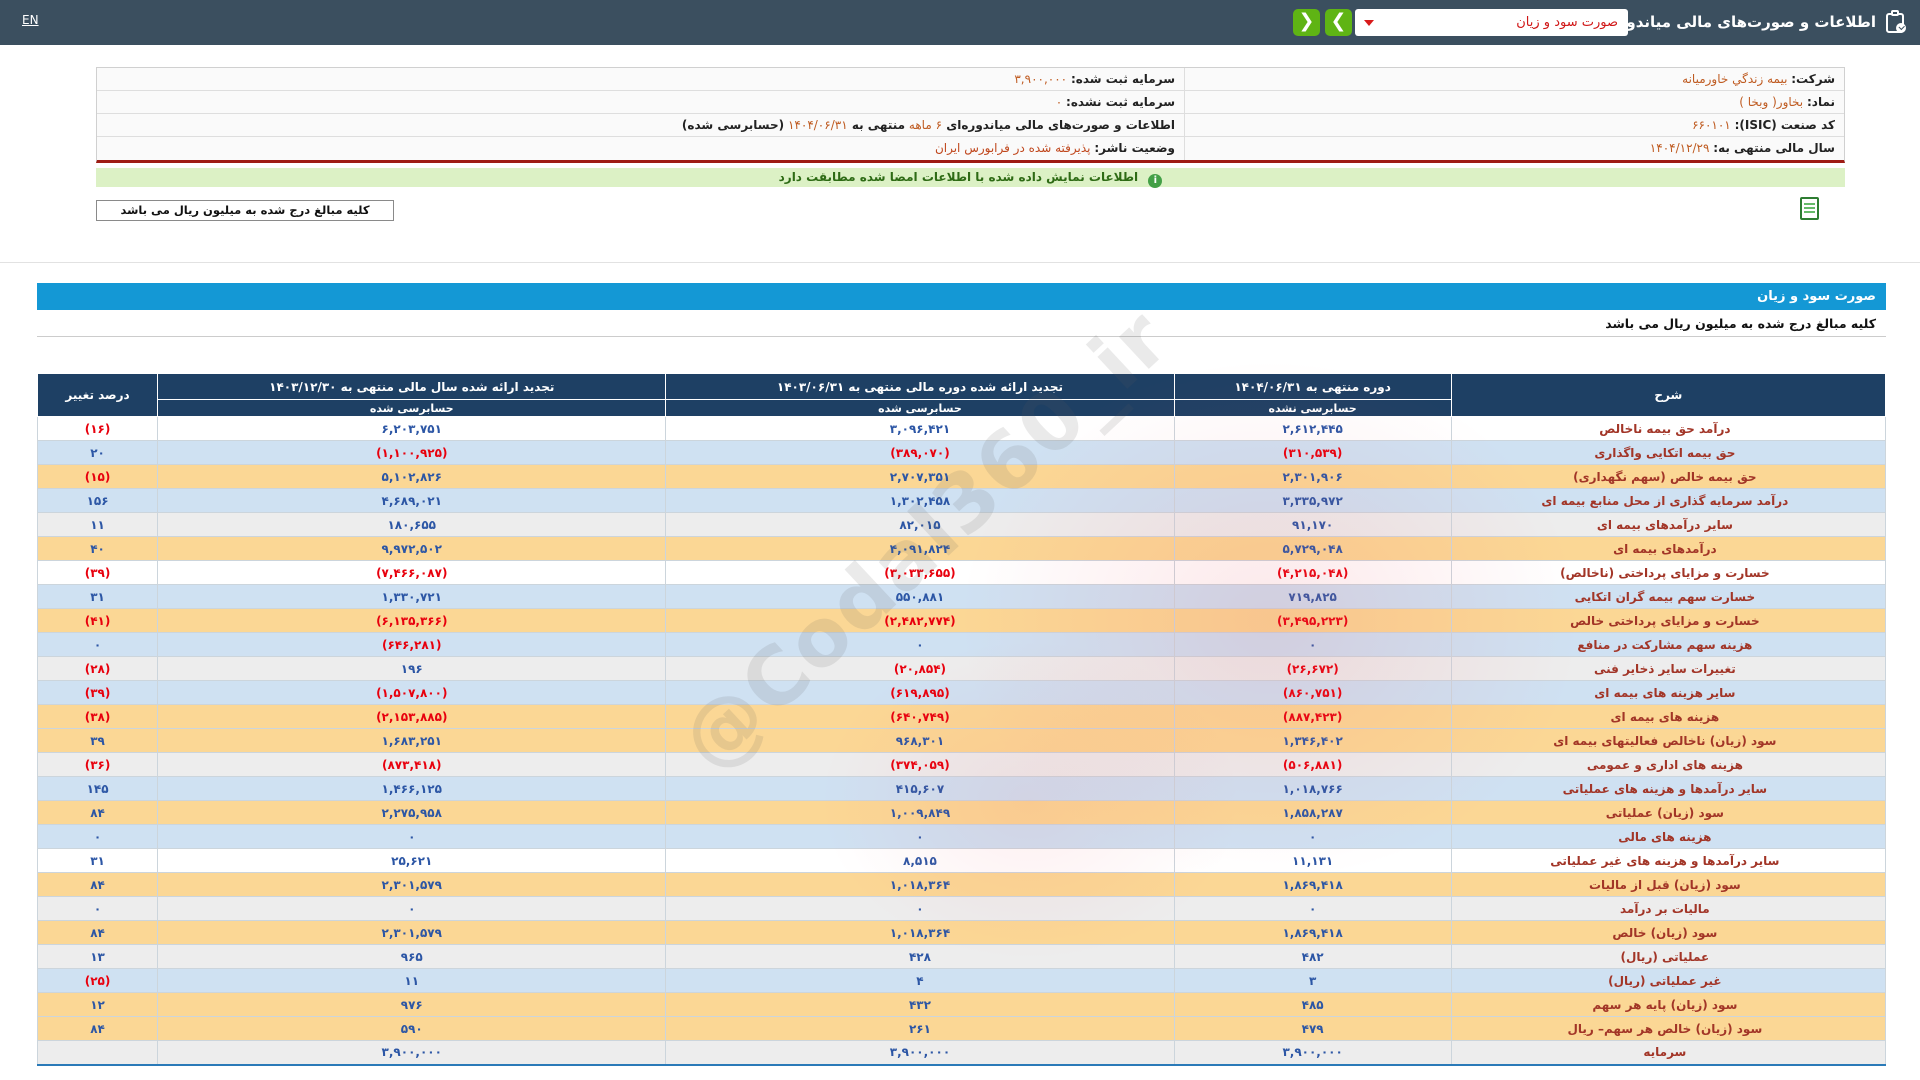 The height and width of the screenshot is (1080, 1920). Describe the element at coordinates (920, 740) in the screenshot. I see `value-restated-period: ۹۶۸,۳۰۱` at that location.